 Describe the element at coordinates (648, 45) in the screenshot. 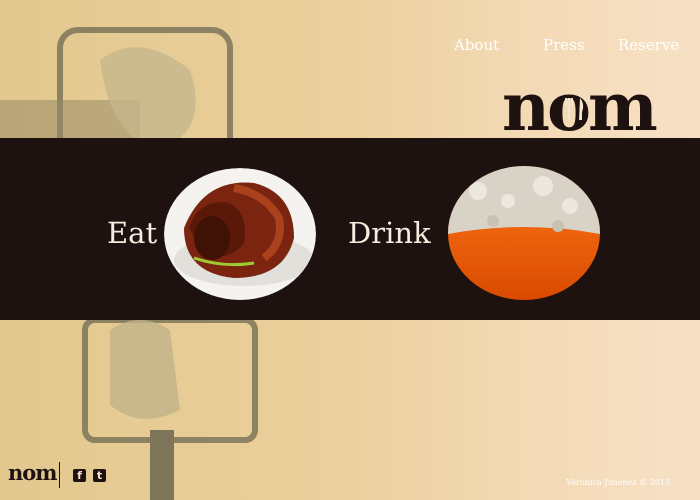

I see `nav-reserve-link: Reserve` at that location.